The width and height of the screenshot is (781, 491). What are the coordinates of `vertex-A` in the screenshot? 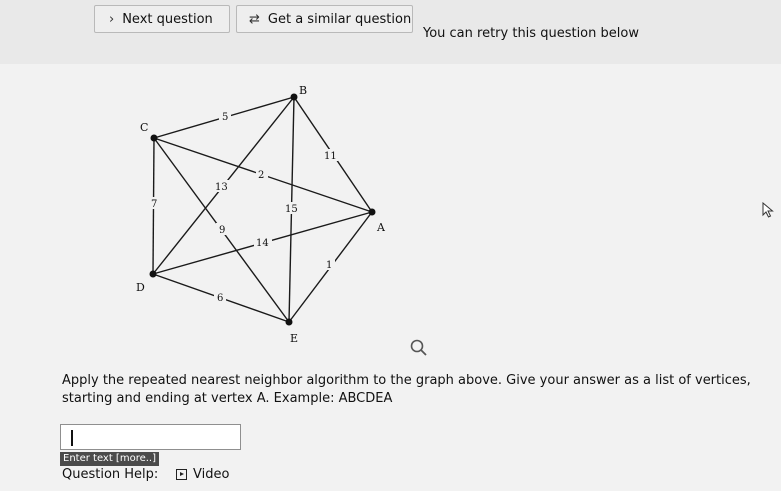 It's located at (372, 212).